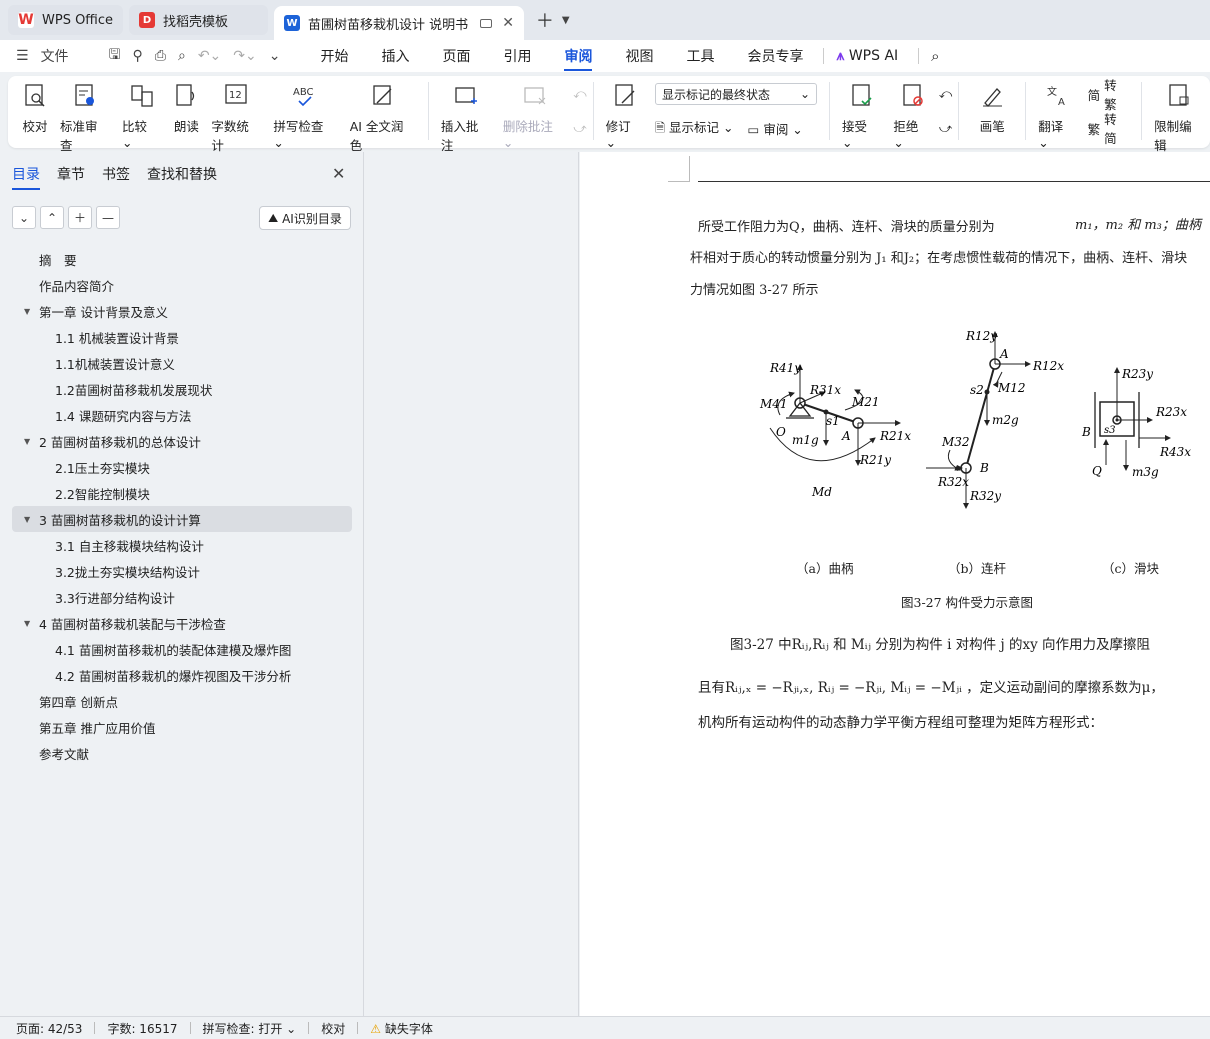  I want to click on toc-item: 3.1 自主移栽模块结构设计, so click(182, 545).